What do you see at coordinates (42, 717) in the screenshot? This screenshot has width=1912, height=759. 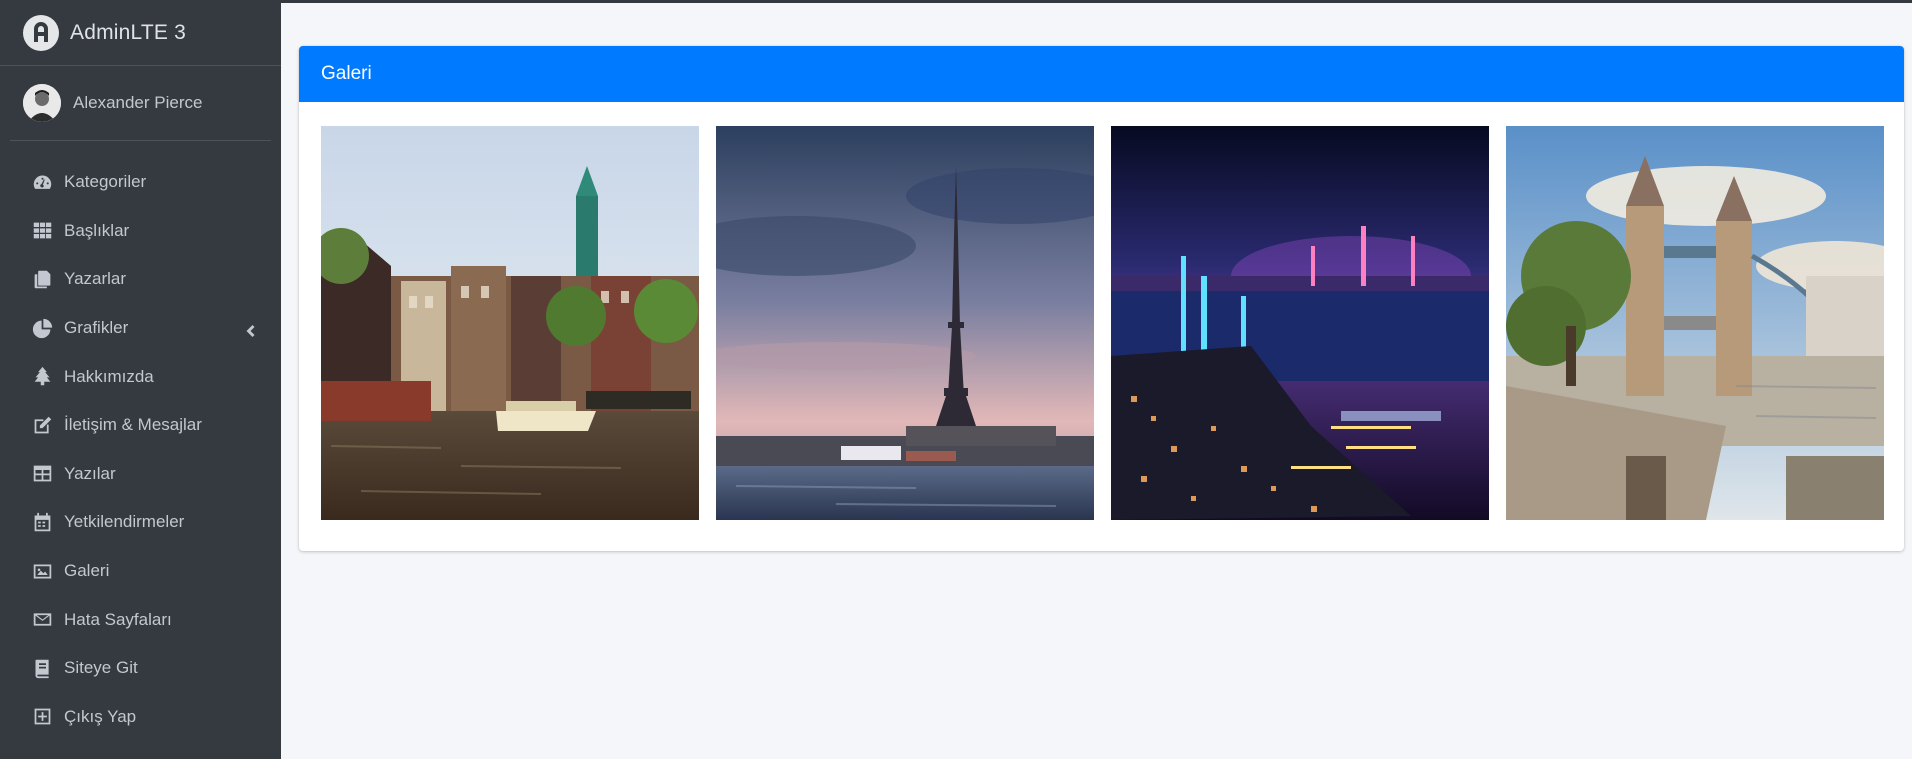 I see `plus-square-icon` at bounding box center [42, 717].